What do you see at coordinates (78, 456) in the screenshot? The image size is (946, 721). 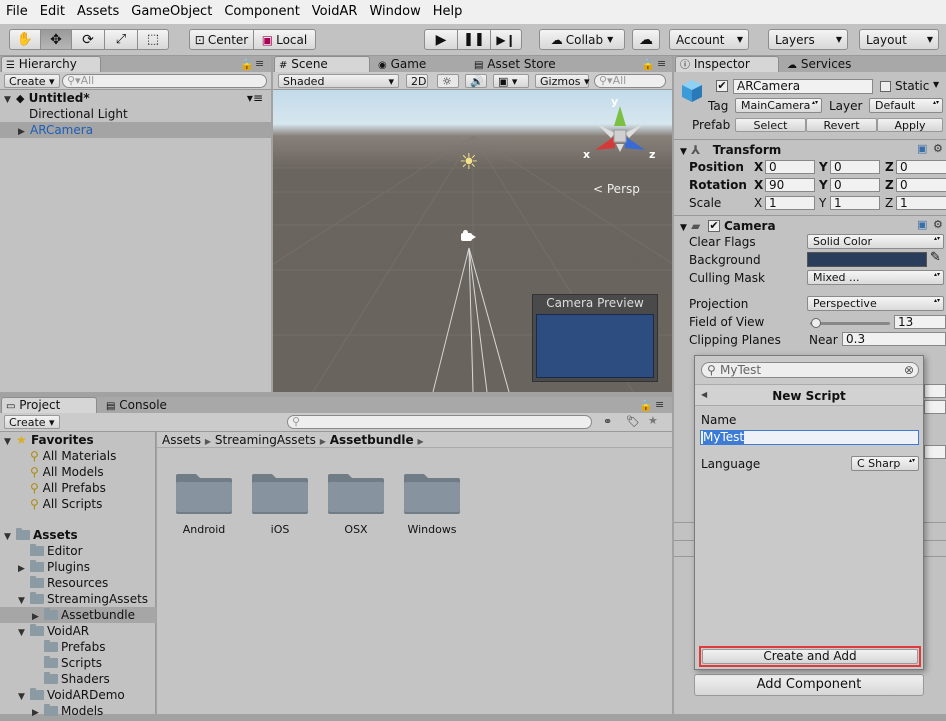 I see `favorite-item: ⚲ All Materials` at bounding box center [78, 456].